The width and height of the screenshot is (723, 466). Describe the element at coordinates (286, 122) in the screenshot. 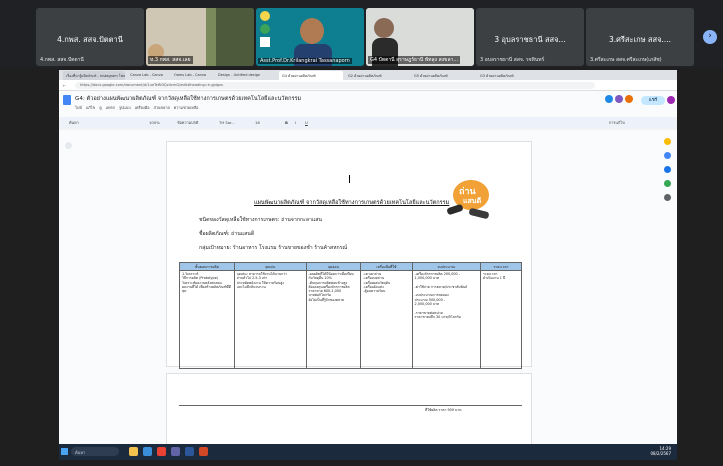

I see `bold-icon: B` at that location.